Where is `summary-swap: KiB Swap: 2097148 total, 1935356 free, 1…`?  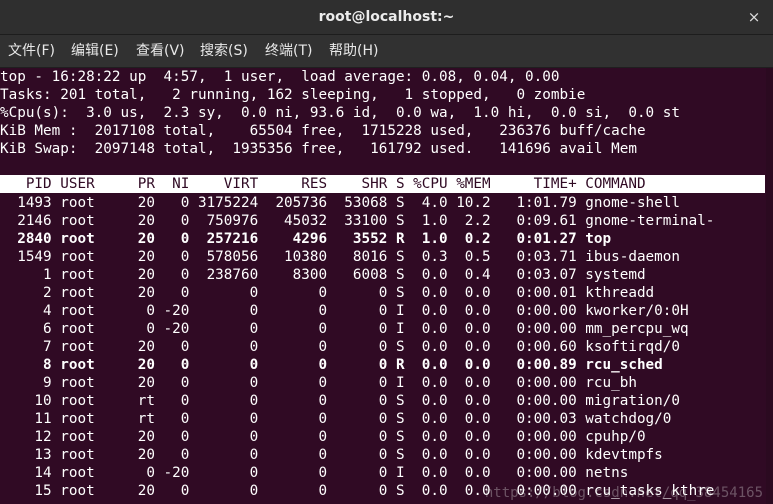
summary-swap: KiB Swap: 2097148 total, 1935356 free, 1… is located at coordinates (318, 149).